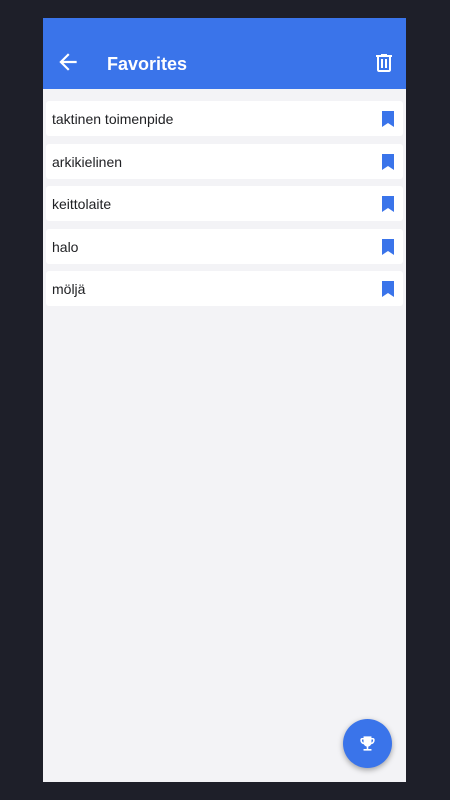  What do you see at coordinates (224, 203) in the screenshot?
I see `list-item: keittolaite` at bounding box center [224, 203].